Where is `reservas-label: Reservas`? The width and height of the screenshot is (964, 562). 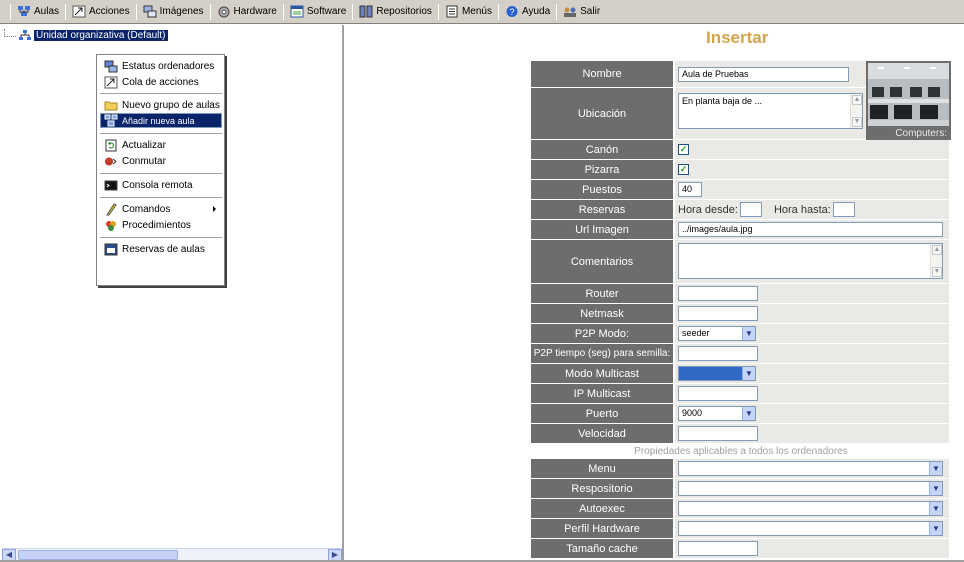 reservas-label: Reservas is located at coordinates (602, 210).